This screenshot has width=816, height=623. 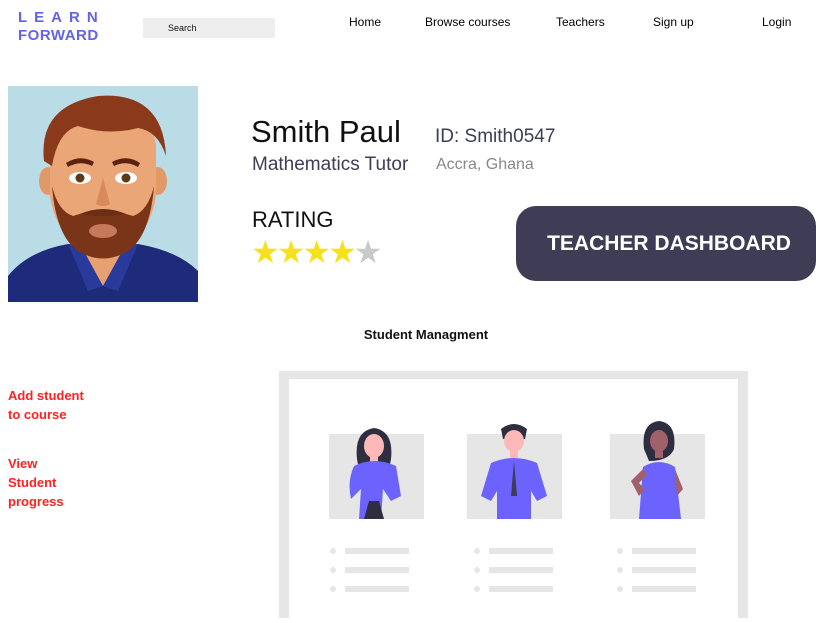 What do you see at coordinates (293, 219) in the screenshot?
I see `rating-label: RATING` at bounding box center [293, 219].